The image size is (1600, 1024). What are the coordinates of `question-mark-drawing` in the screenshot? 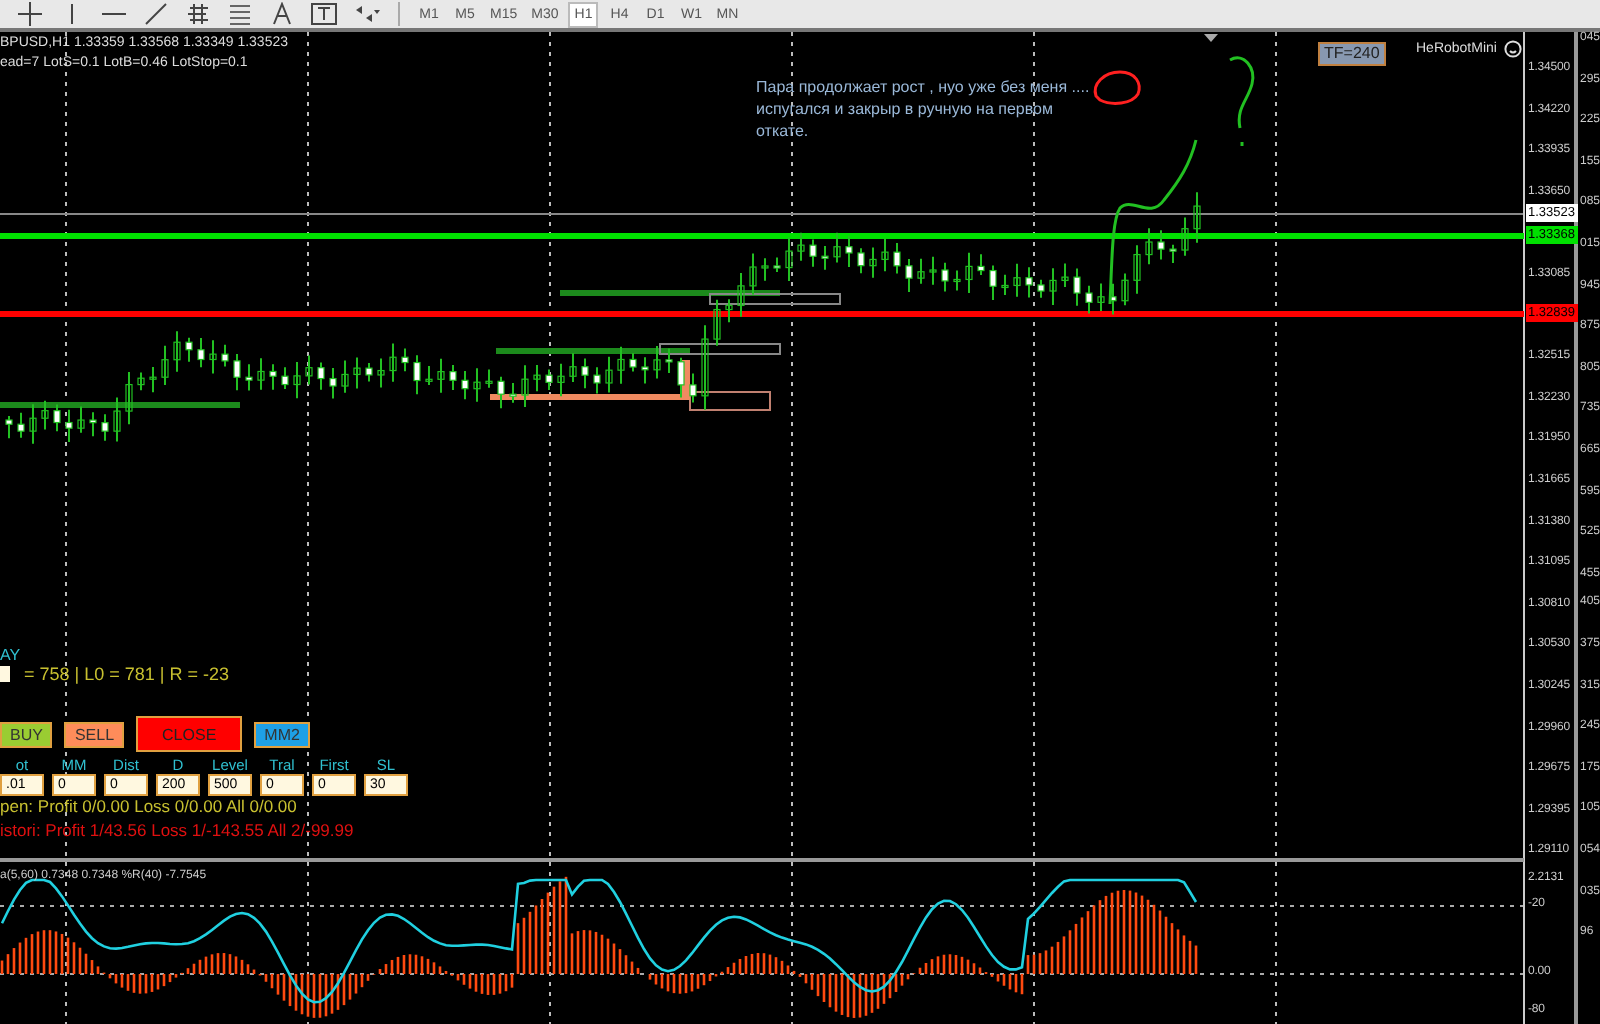 It's located at (1241, 102).